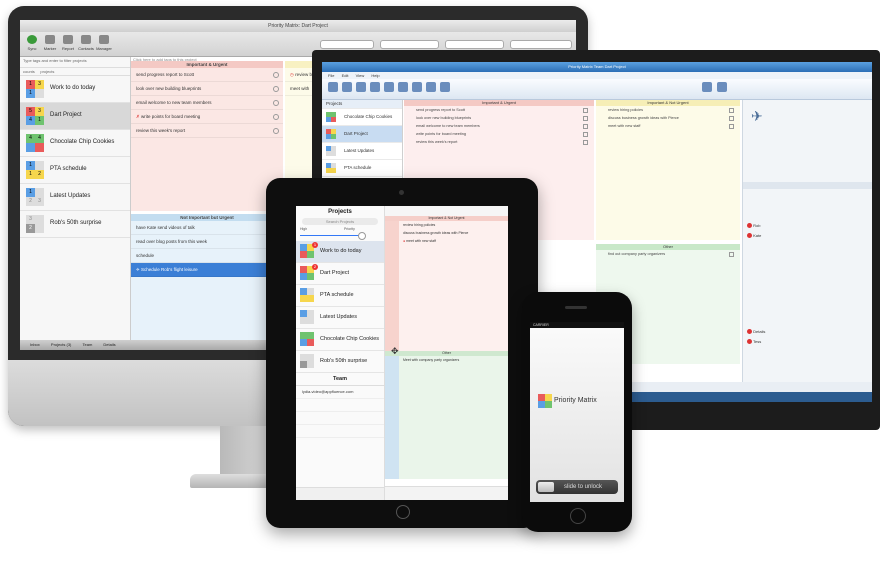 The width and height of the screenshot is (882, 572). Describe the element at coordinates (340, 221) in the screenshot. I see `ipad-search-field: Search Projects` at that location.